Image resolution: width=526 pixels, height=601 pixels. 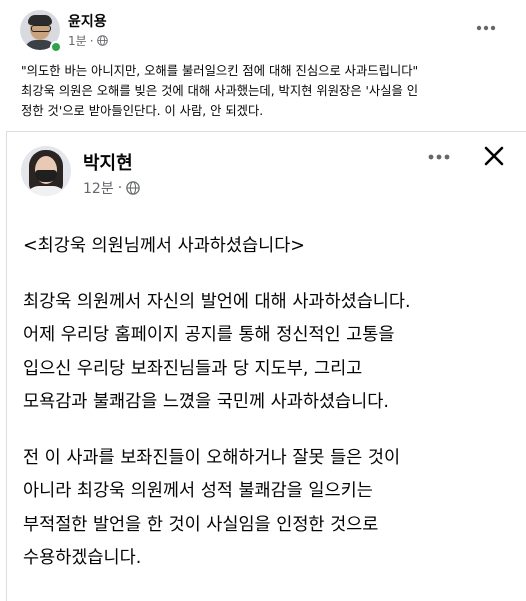 I want to click on close-icon, so click(x=494, y=156).